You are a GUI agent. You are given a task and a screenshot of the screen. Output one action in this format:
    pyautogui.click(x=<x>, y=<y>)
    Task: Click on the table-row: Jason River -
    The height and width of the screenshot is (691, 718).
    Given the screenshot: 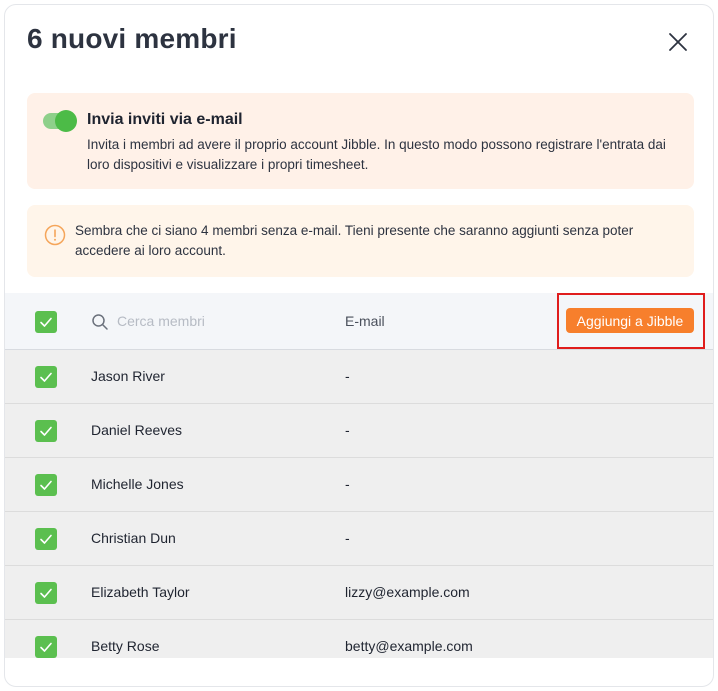 What is the action you would take?
    pyautogui.click(x=359, y=377)
    